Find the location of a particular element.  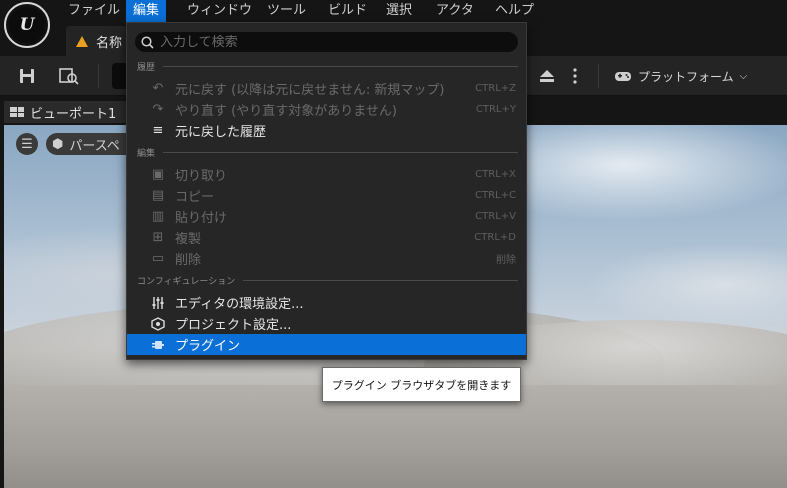

menu-actor: アクタ is located at coordinates (455, 11).